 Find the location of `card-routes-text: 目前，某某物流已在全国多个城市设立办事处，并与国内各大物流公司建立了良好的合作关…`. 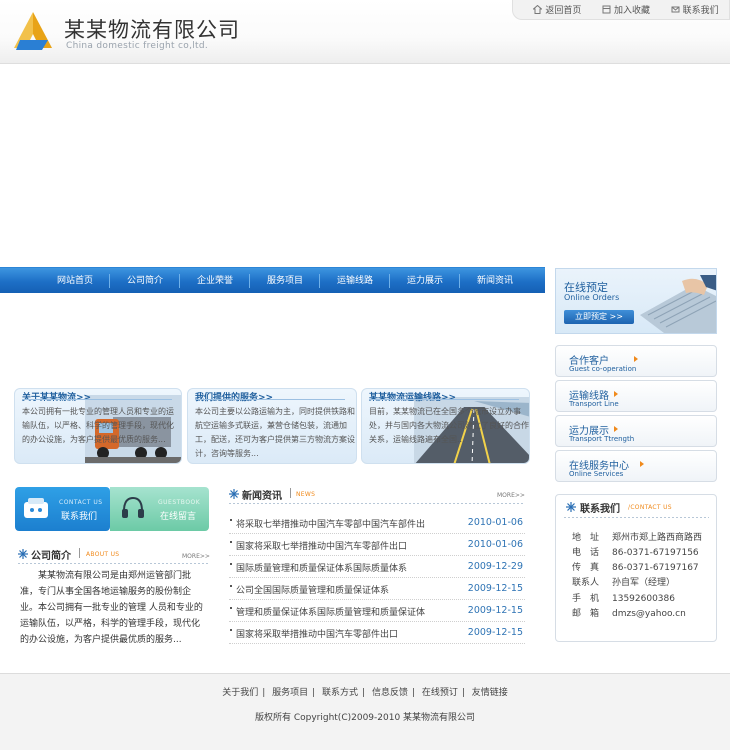

card-routes-text: 目前，某某物流已在全国多个城市设立办事处，并与国内各大物流公司建立了良好的合作关… is located at coordinates (449, 425).